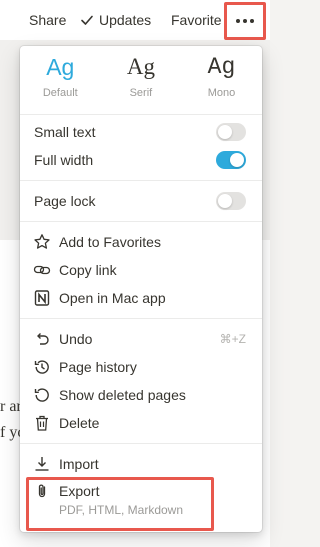 The image size is (320, 547). I want to click on font-option-serif: Ag Serif, so click(141, 79).